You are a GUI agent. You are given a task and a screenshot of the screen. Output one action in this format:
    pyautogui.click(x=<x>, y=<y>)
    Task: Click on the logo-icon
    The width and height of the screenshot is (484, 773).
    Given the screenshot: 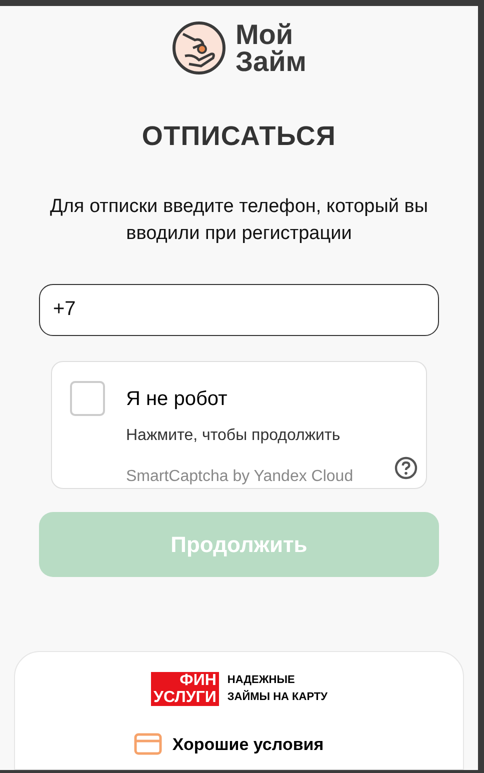 What is the action you would take?
    pyautogui.click(x=199, y=48)
    